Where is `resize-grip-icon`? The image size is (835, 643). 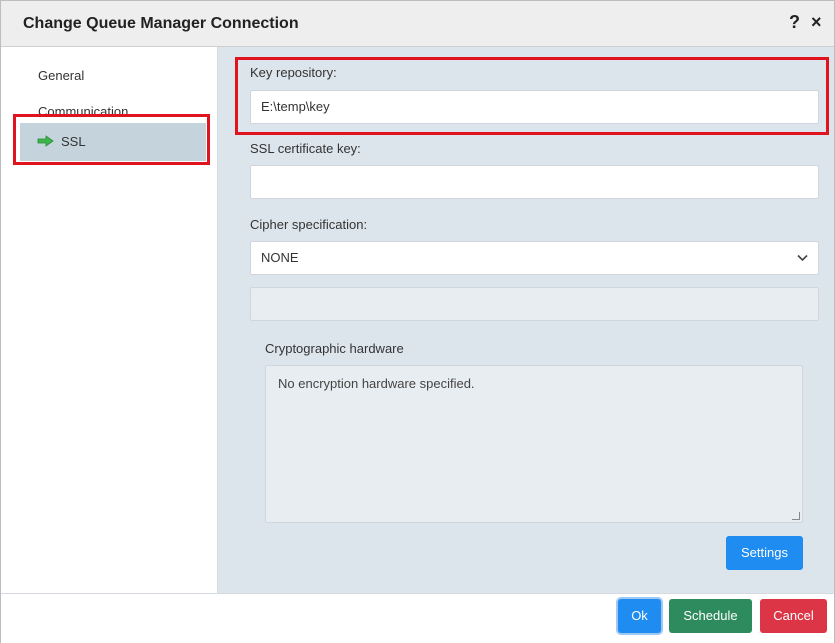
resize-grip-icon is located at coordinates (796, 516).